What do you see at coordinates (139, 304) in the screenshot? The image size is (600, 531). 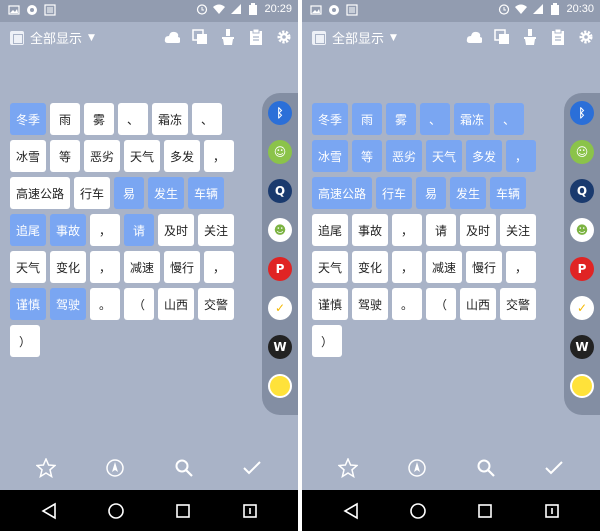 I see `word-chip: （` at bounding box center [139, 304].